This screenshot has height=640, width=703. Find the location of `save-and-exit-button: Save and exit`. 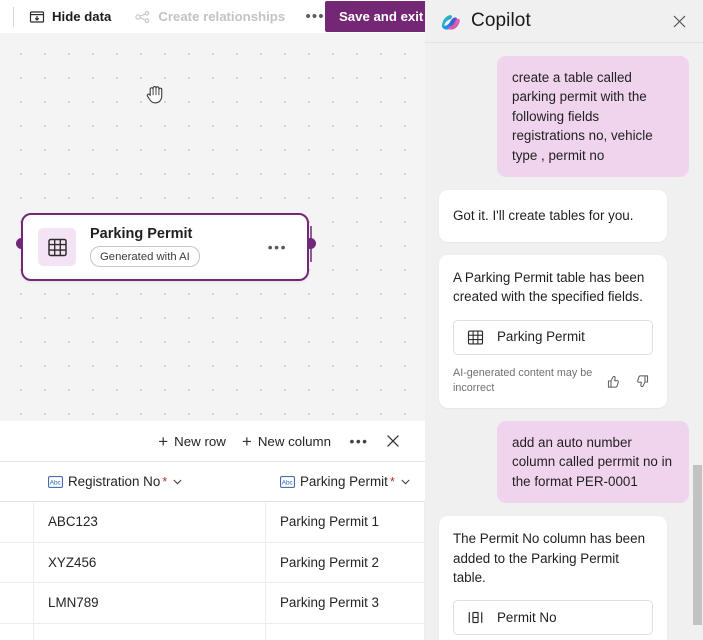

save-and-exit-button: Save and exit is located at coordinates (375, 16).